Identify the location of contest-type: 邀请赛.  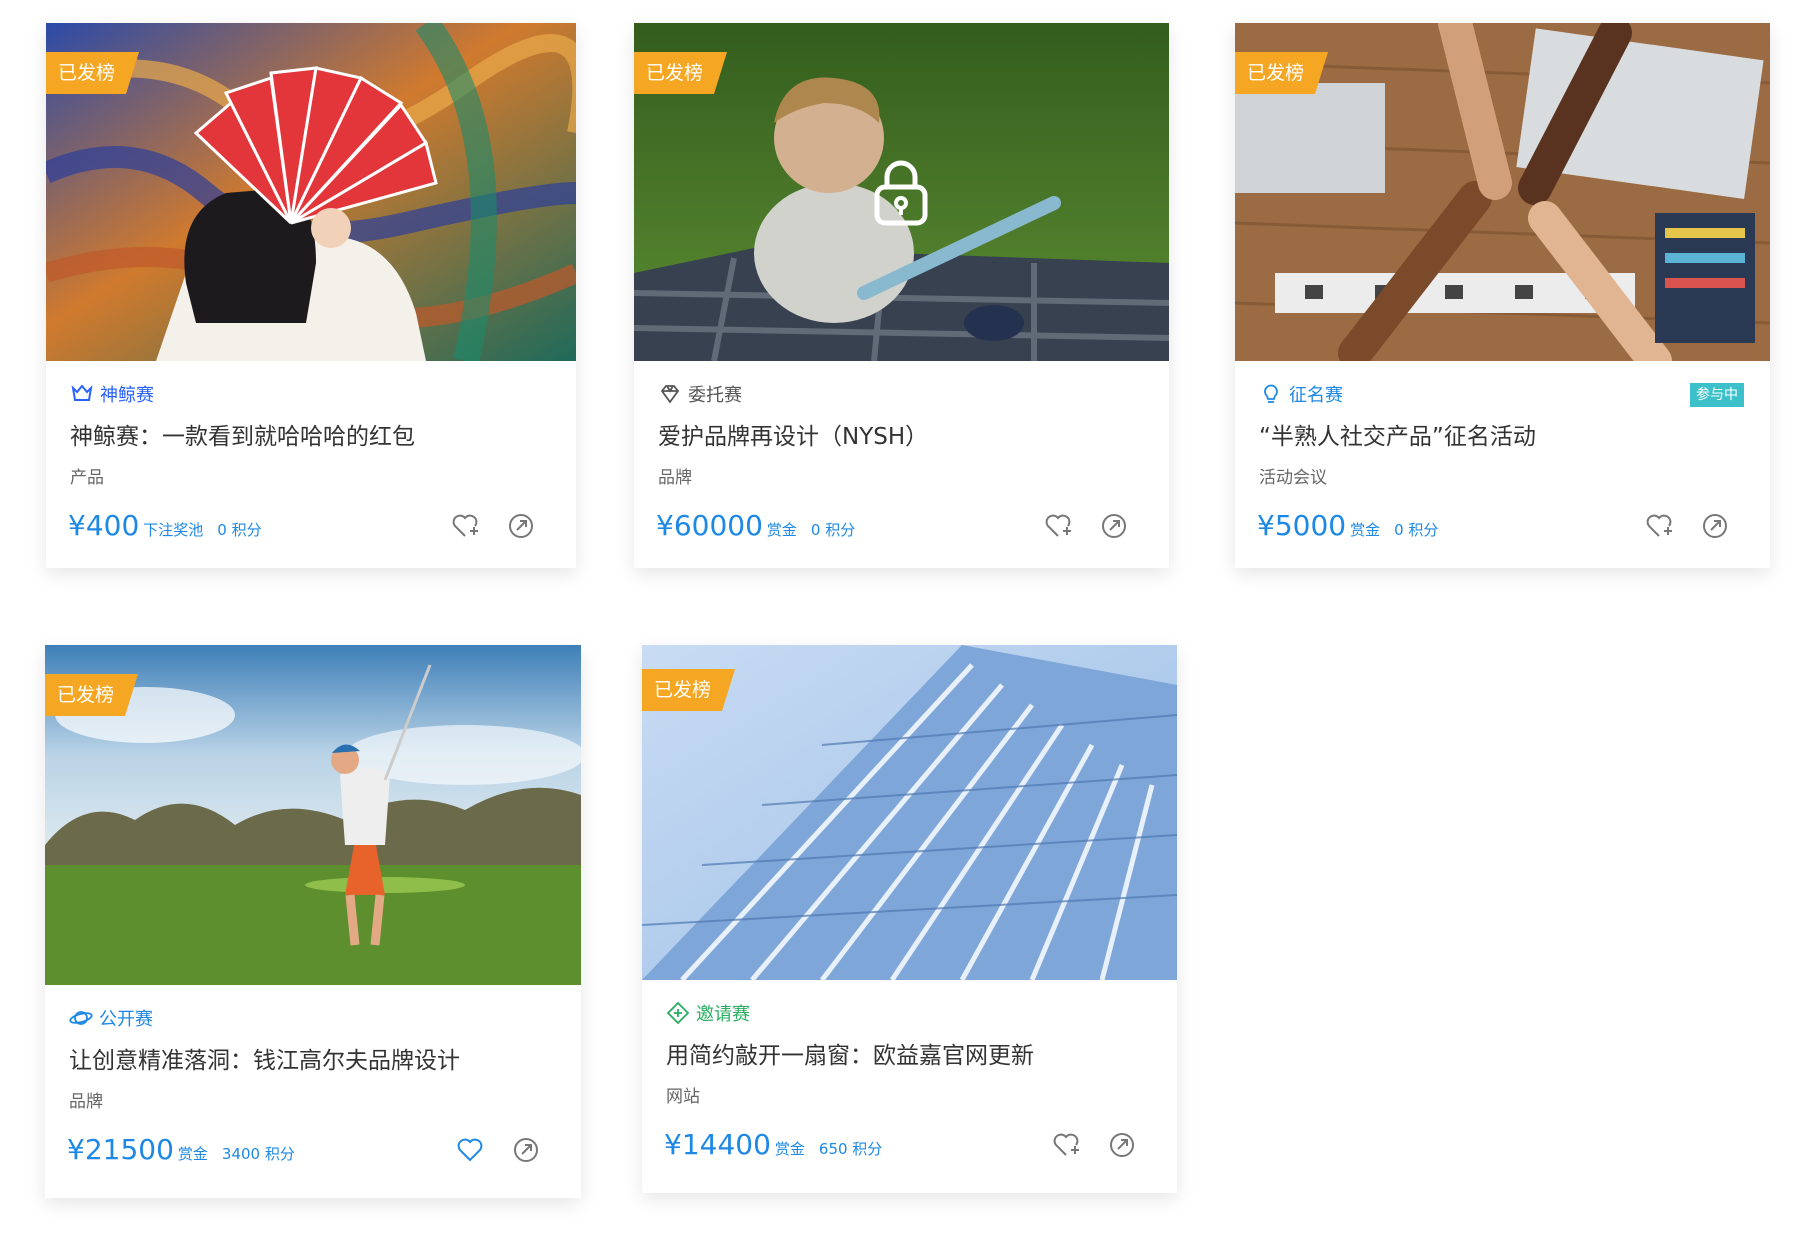
(708, 1013).